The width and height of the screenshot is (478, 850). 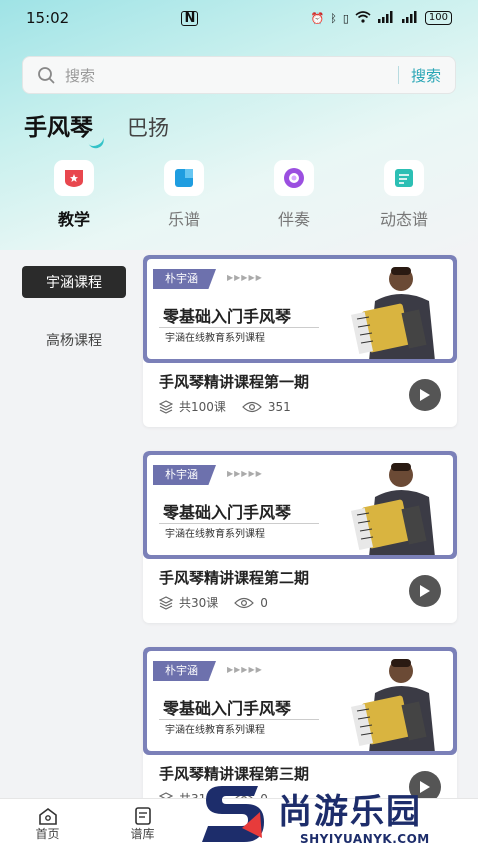 What do you see at coordinates (300, 602) in the screenshot?
I see `course-meta: 共30课 0` at bounding box center [300, 602].